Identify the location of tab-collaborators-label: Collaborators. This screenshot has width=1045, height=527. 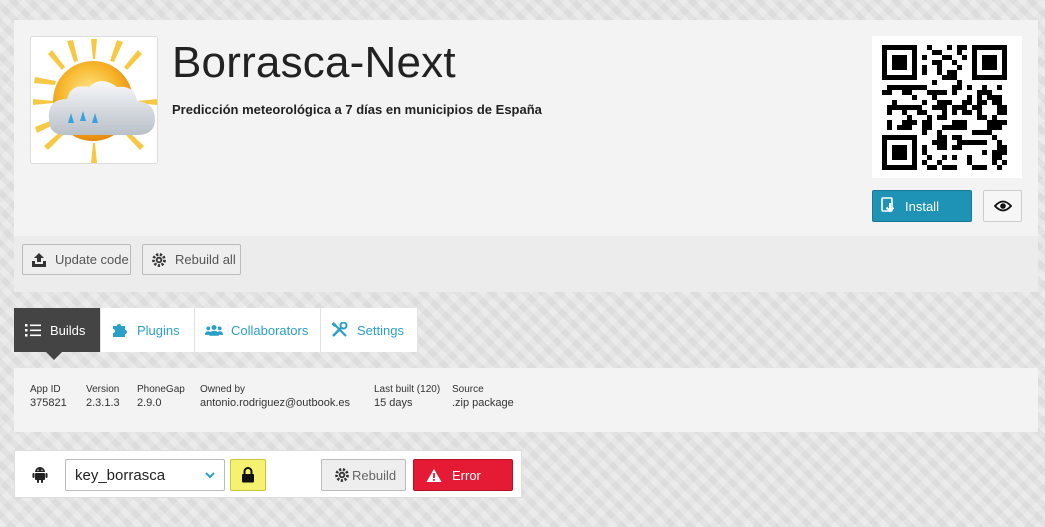
(270, 330).